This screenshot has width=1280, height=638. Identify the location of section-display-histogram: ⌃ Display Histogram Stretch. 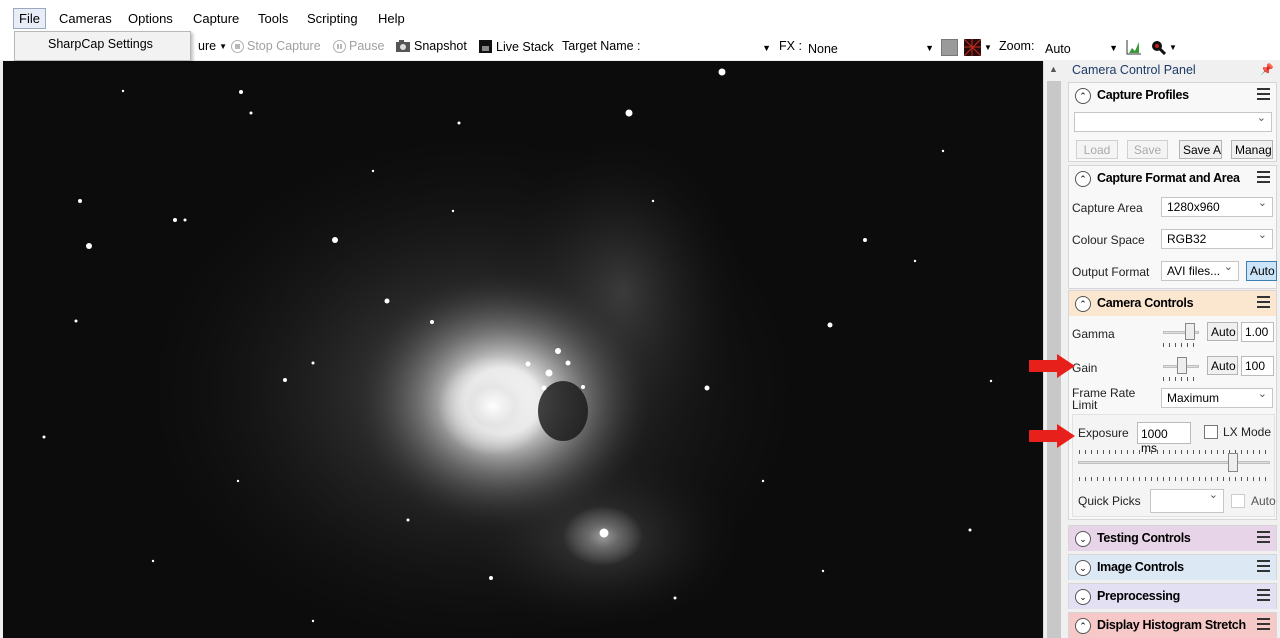
(1172, 625).